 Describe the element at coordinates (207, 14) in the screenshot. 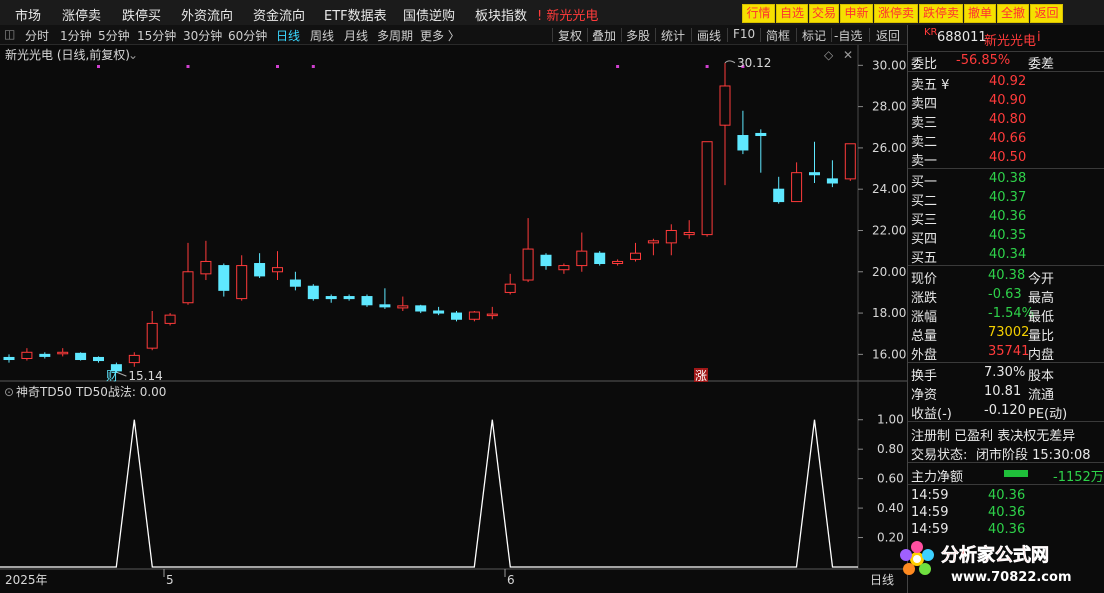

I see `menu-item-foreign-flow: 外资流向` at that location.